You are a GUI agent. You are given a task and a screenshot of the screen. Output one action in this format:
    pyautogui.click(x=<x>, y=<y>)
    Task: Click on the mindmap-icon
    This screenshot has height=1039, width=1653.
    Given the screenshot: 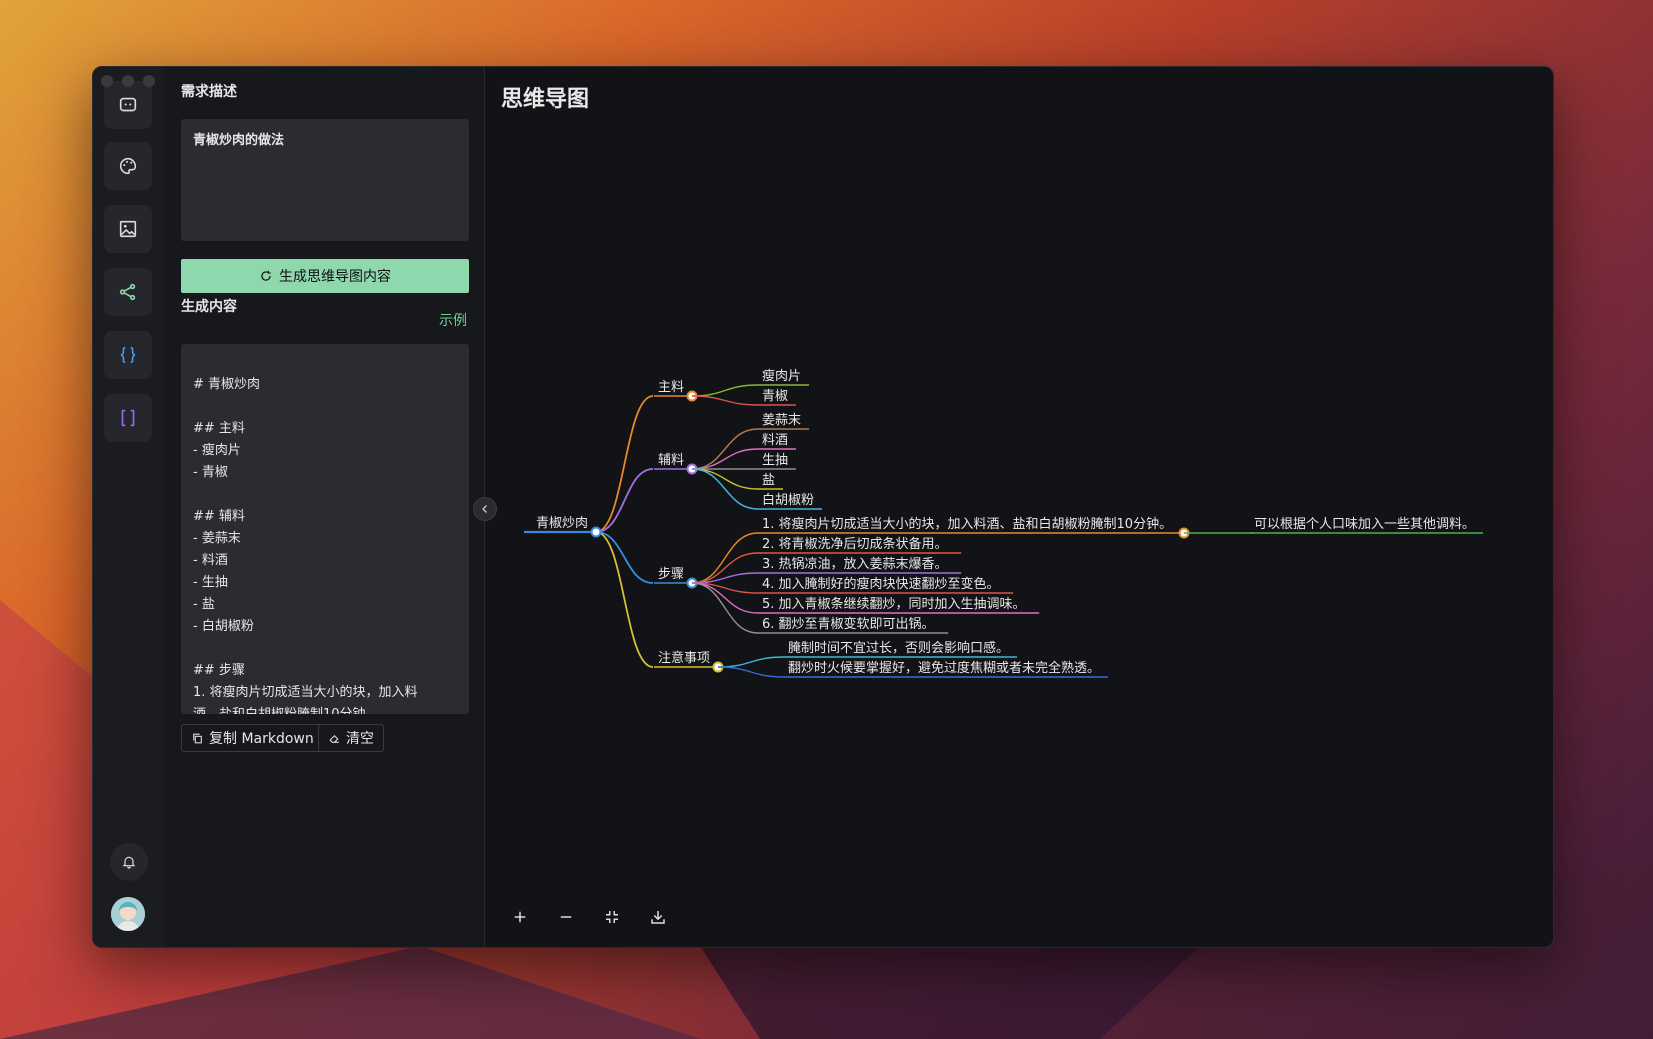 What is the action you would take?
    pyautogui.click(x=127, y=292)
    